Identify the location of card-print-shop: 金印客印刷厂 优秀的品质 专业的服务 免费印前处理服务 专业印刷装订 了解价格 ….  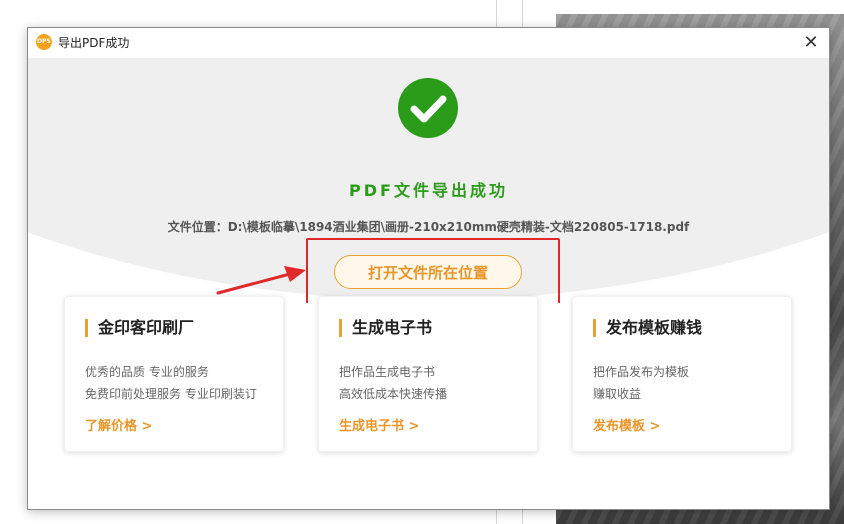
(174, 374).